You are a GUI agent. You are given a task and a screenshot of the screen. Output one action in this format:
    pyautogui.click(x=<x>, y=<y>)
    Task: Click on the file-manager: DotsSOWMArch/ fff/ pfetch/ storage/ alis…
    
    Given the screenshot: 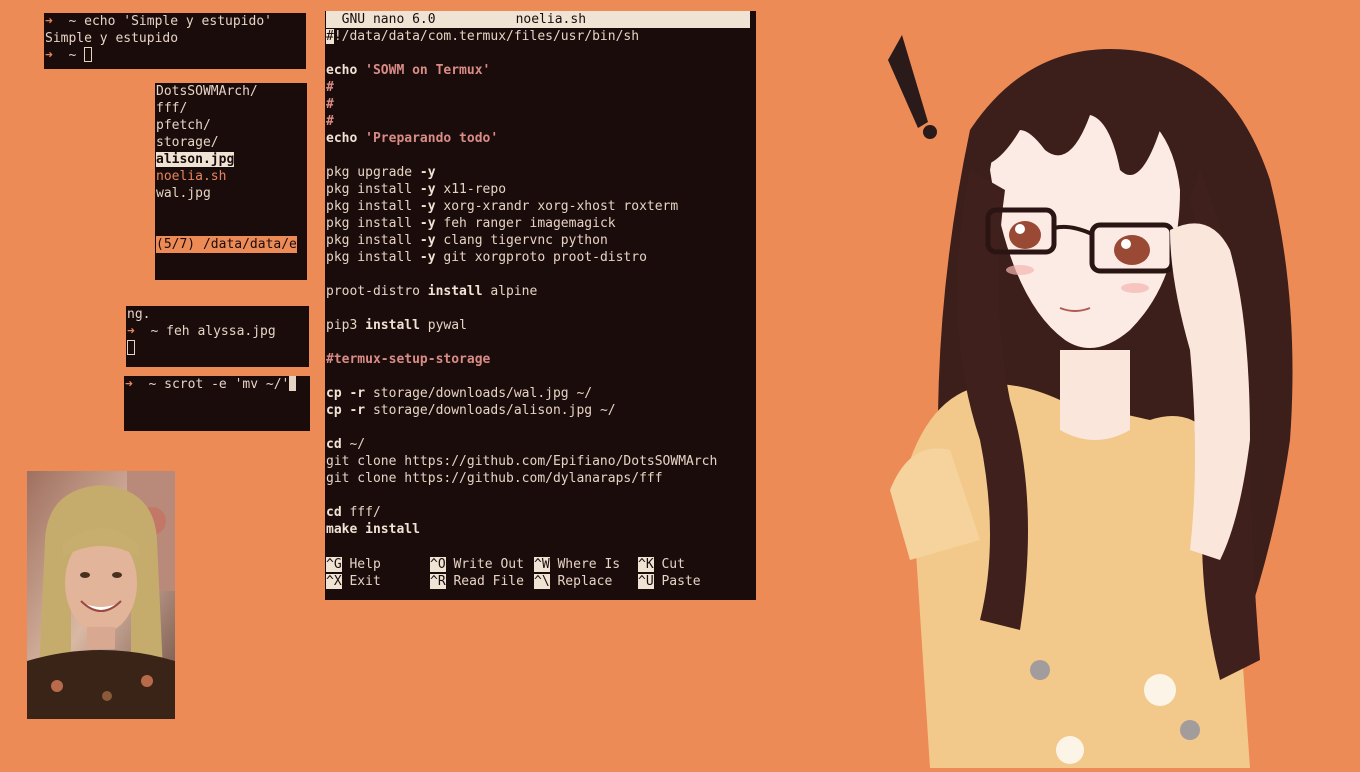 What is the action you would take?
    pyautogui.click(x=231, y=181)
    